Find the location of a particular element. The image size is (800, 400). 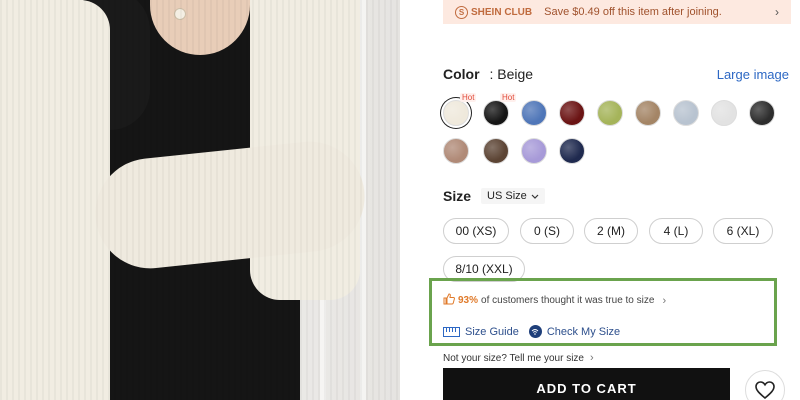

size-header: Size US Size is located at coordinates (494, 196).